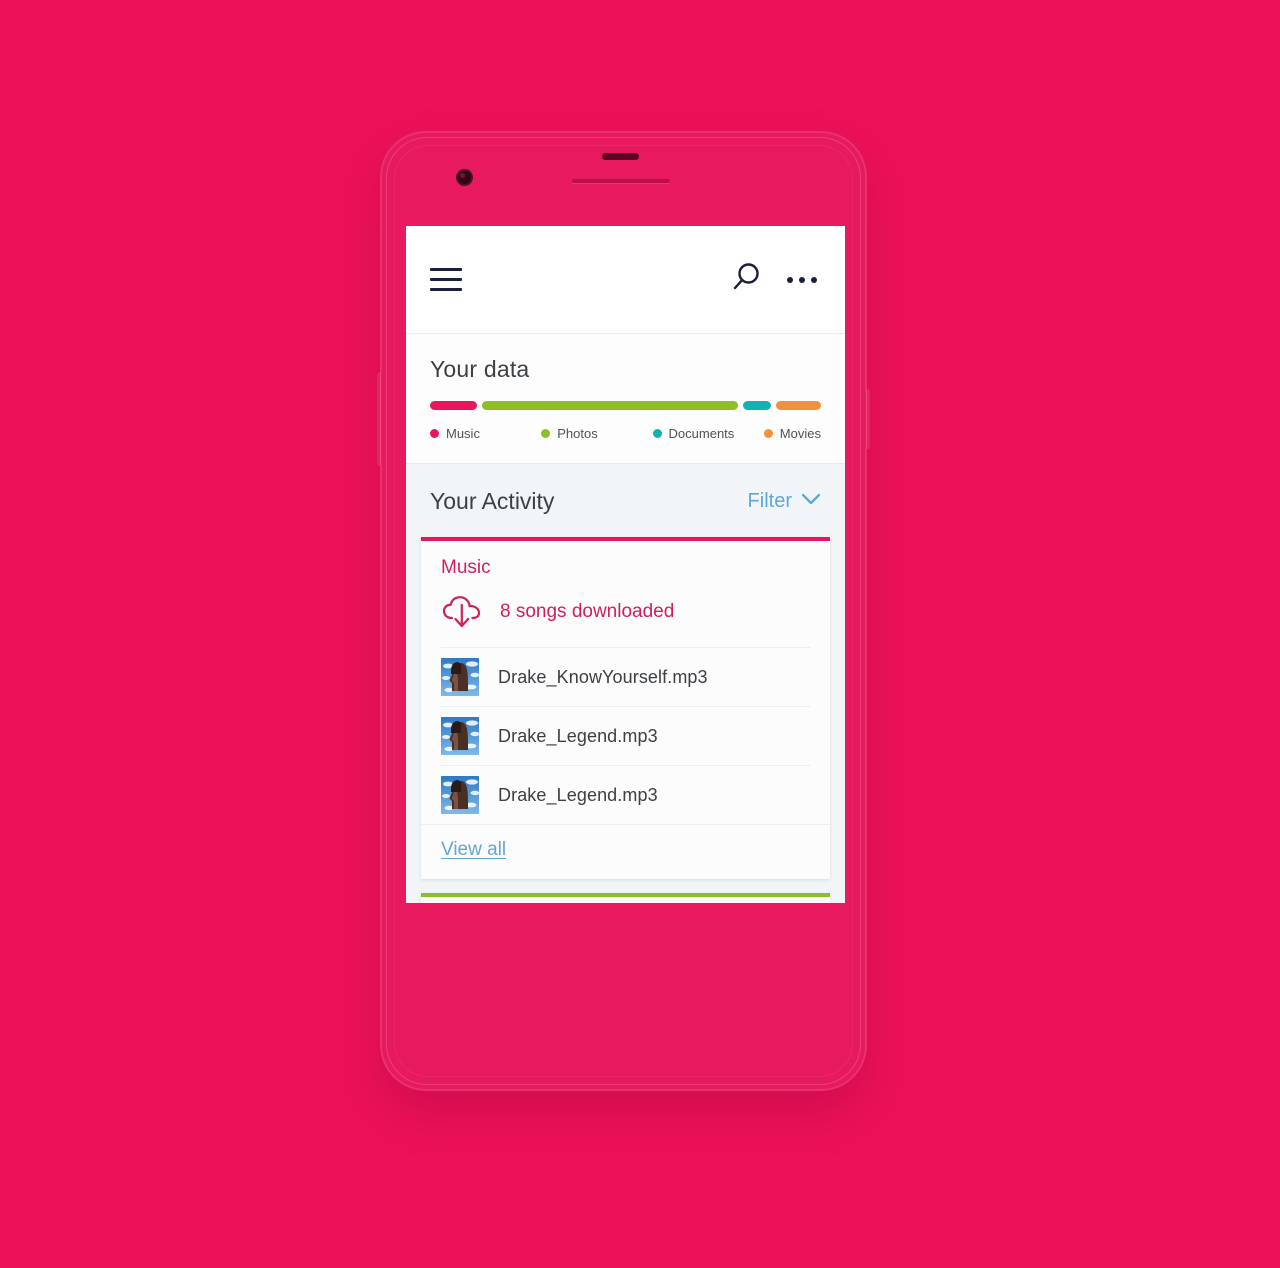 This screenshot has width=1280, height=1268. I want to click on activity-header: Your Activity Filter, so click(625, 500).